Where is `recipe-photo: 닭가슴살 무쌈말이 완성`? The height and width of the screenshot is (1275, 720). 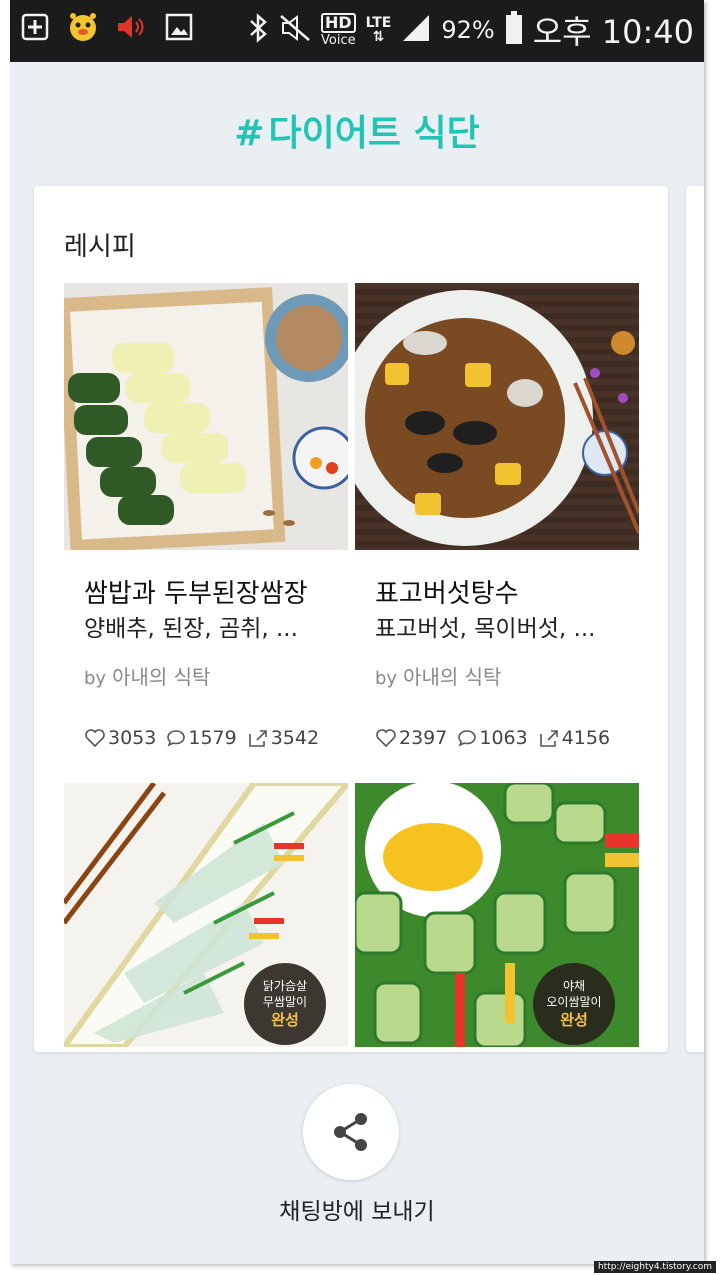
recipe-photo: 닭가슴살 무쌈말이 완성 is located at coordinates (206, 915).